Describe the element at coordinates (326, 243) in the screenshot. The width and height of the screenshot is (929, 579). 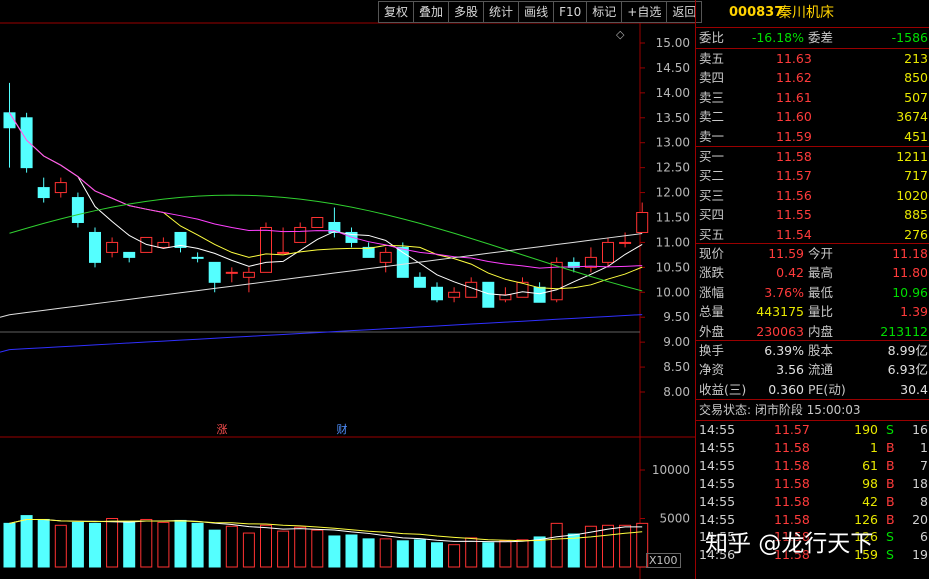
I see `ma60-line` at that location.